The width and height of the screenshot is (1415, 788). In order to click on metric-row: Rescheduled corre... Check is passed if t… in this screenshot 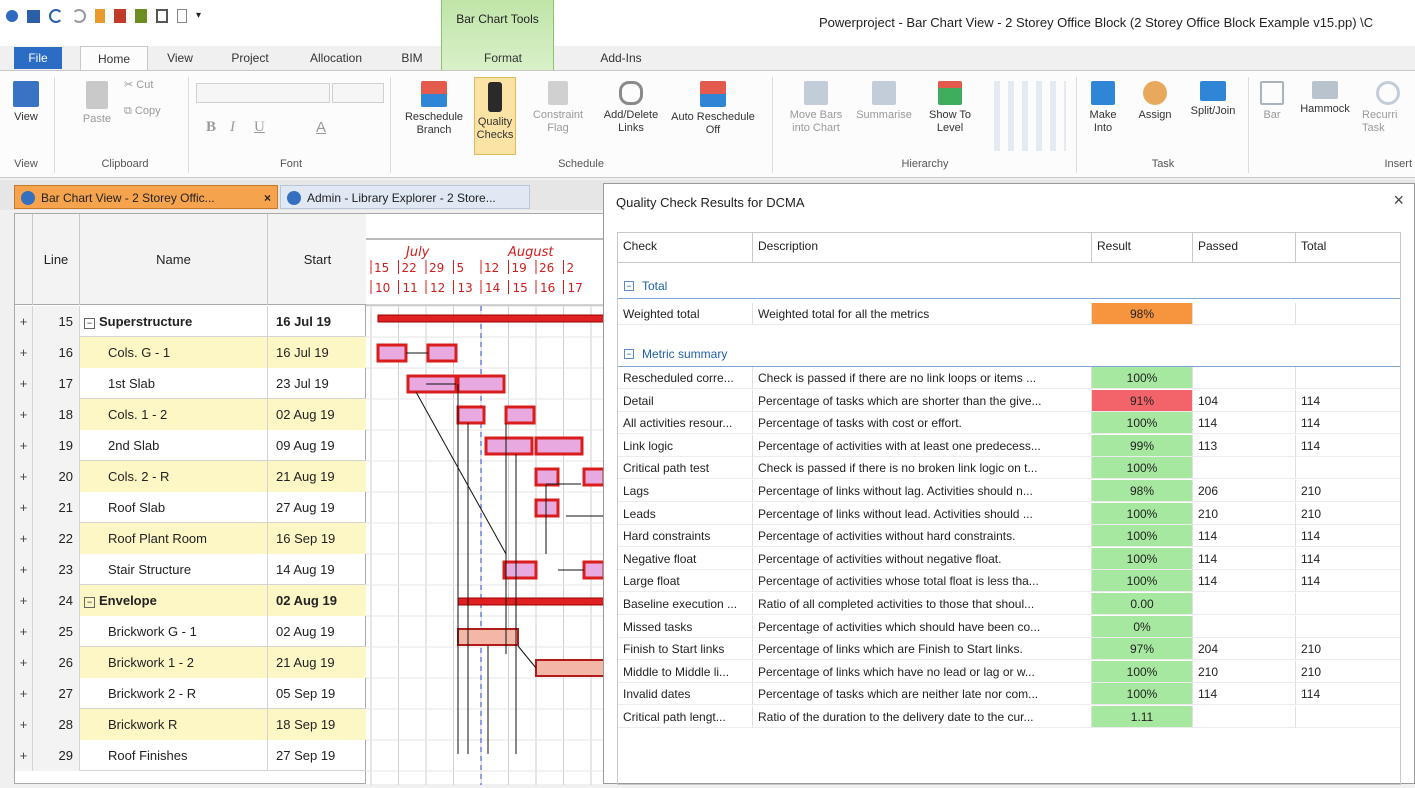, I will do `click(1009, 378)`.